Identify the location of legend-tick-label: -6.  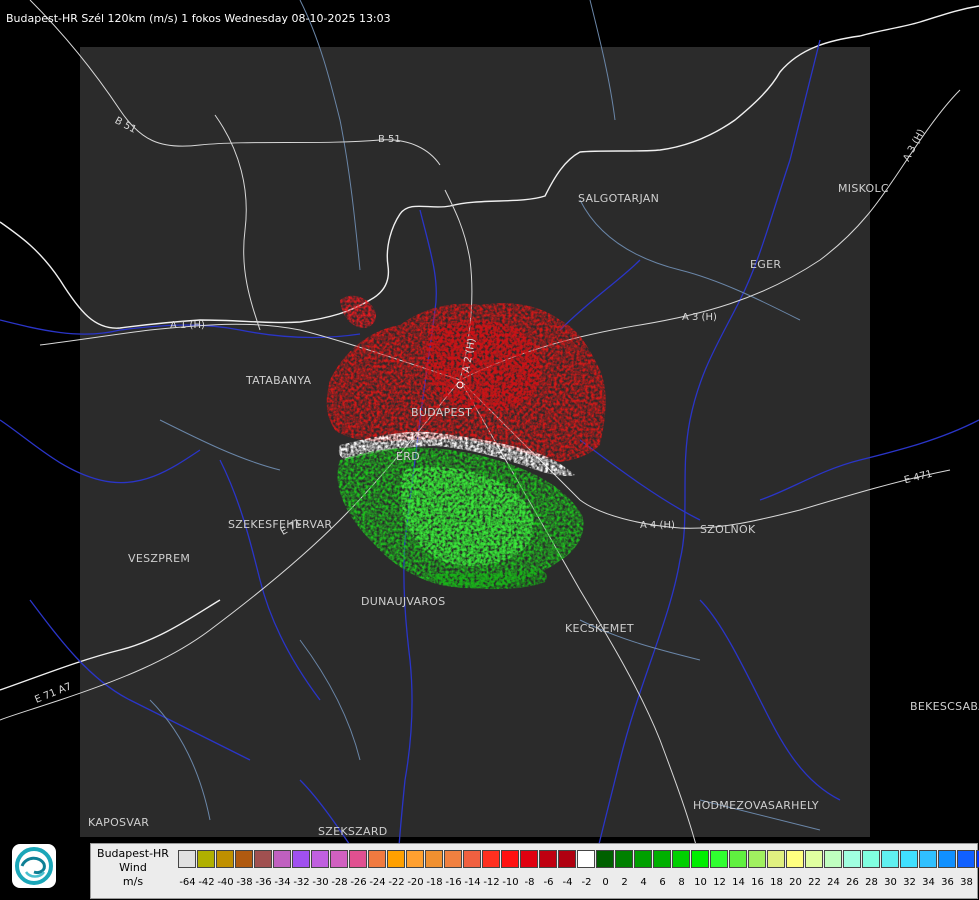
(548, 882).